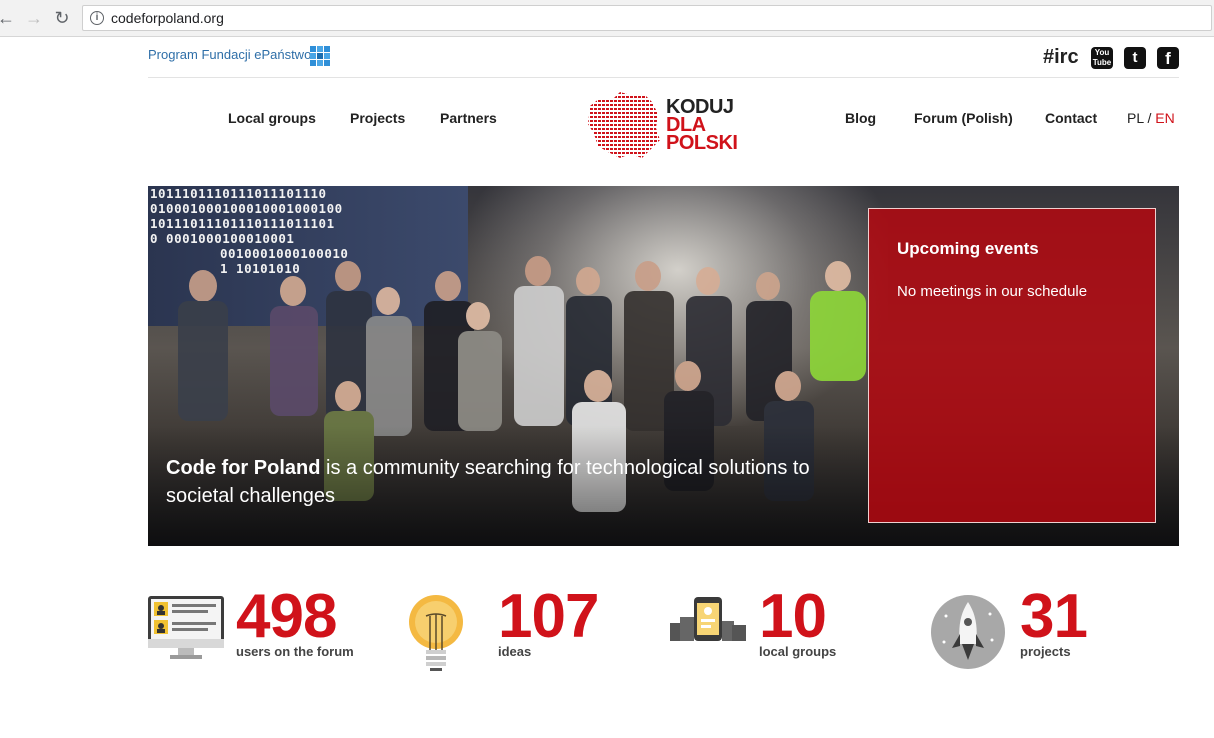 The width and height of the screenshot is (1214, 738). What do you see at coordinates (8, 18) in the screenshot?
I see `back-arrow-icon: ←` at bounding box center [8, 18].